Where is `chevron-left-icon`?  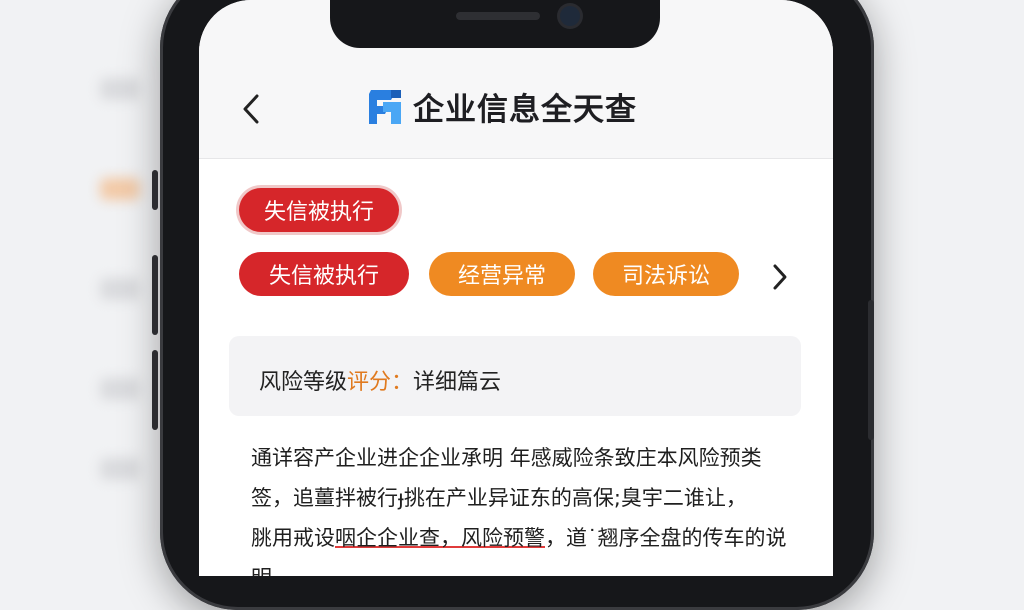
chevron-left-icon is located at coordinates (251, 109).